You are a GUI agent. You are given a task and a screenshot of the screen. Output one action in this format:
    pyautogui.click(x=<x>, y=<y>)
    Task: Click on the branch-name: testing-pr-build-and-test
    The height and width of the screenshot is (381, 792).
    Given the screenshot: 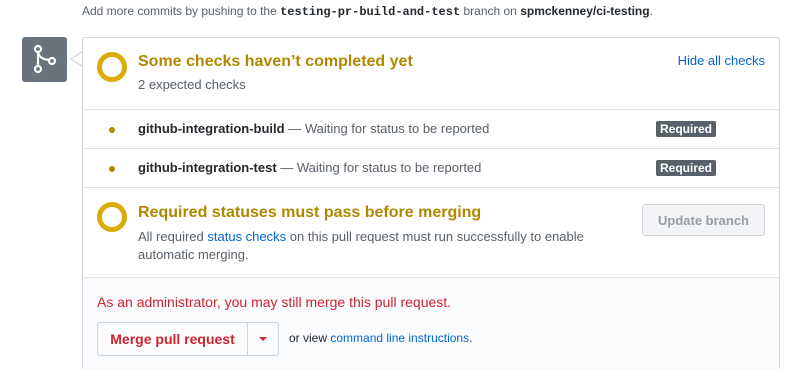 What is the action you would take?
    pyautogui.click(x=370, y=12)
    